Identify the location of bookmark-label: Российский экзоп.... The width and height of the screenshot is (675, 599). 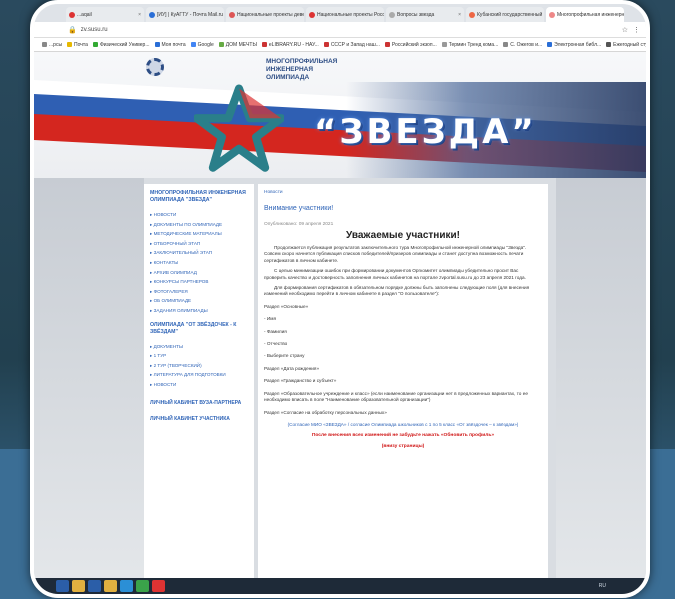
(414, 44).